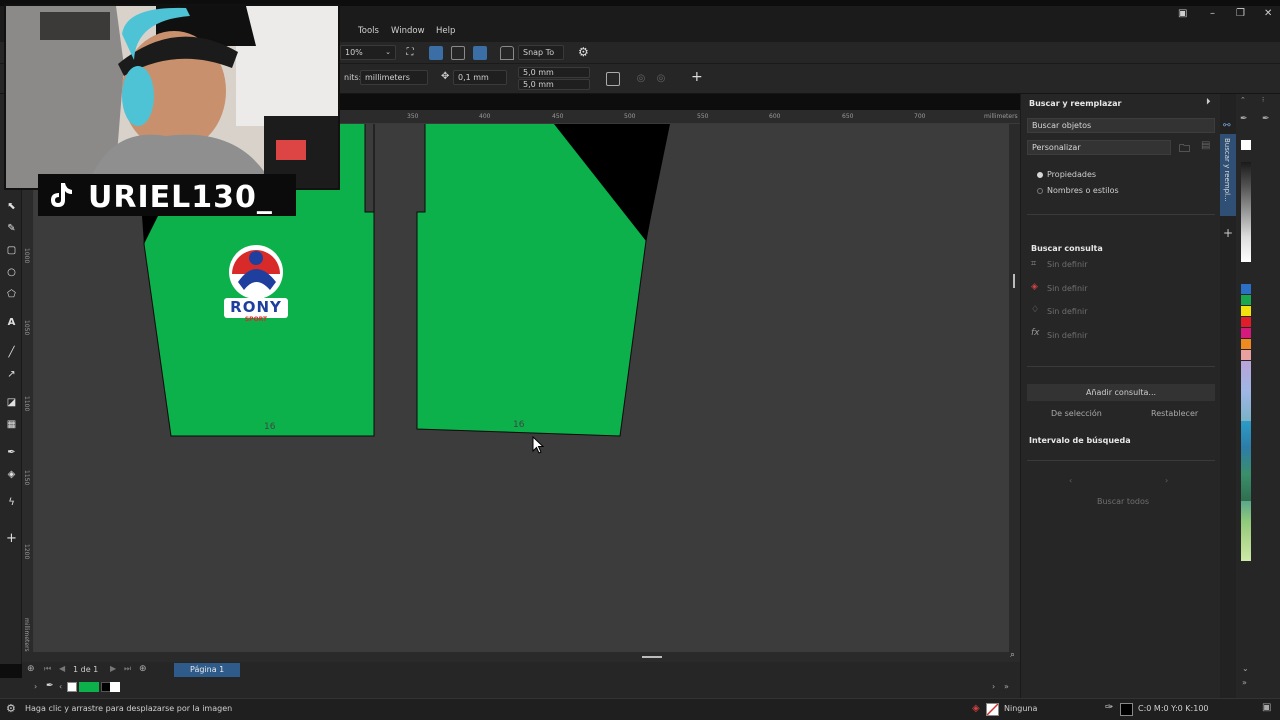  I want to click on menu-tools: Tools, so click(368, 31).